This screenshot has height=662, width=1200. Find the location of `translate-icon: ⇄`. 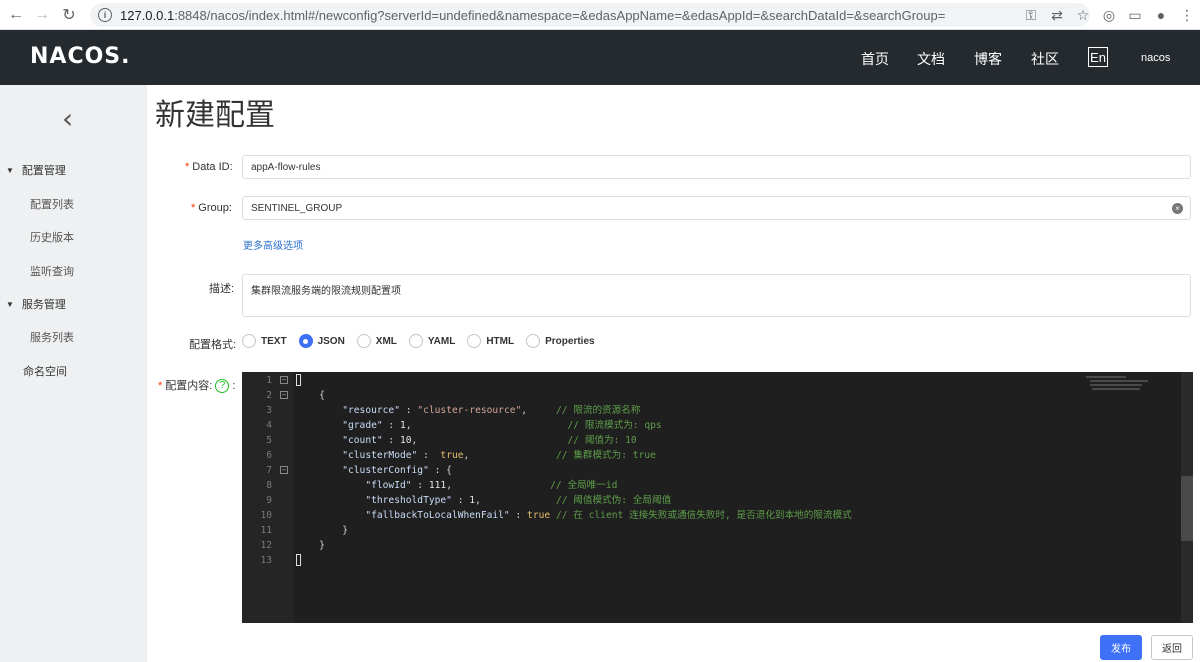

translate-icon: ⇄ is located at coordinates (1057, 15).